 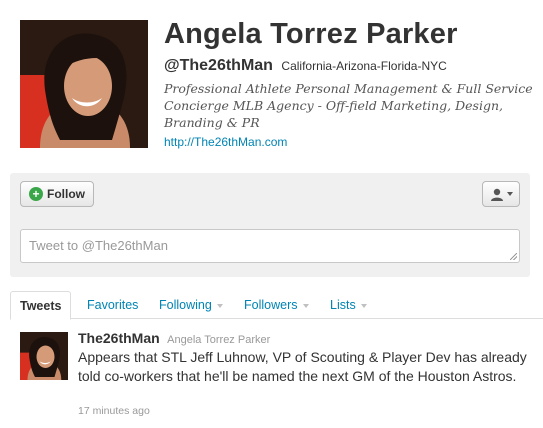 I want to click on tab-tweets: Tweets, so click(x=41, y=305).